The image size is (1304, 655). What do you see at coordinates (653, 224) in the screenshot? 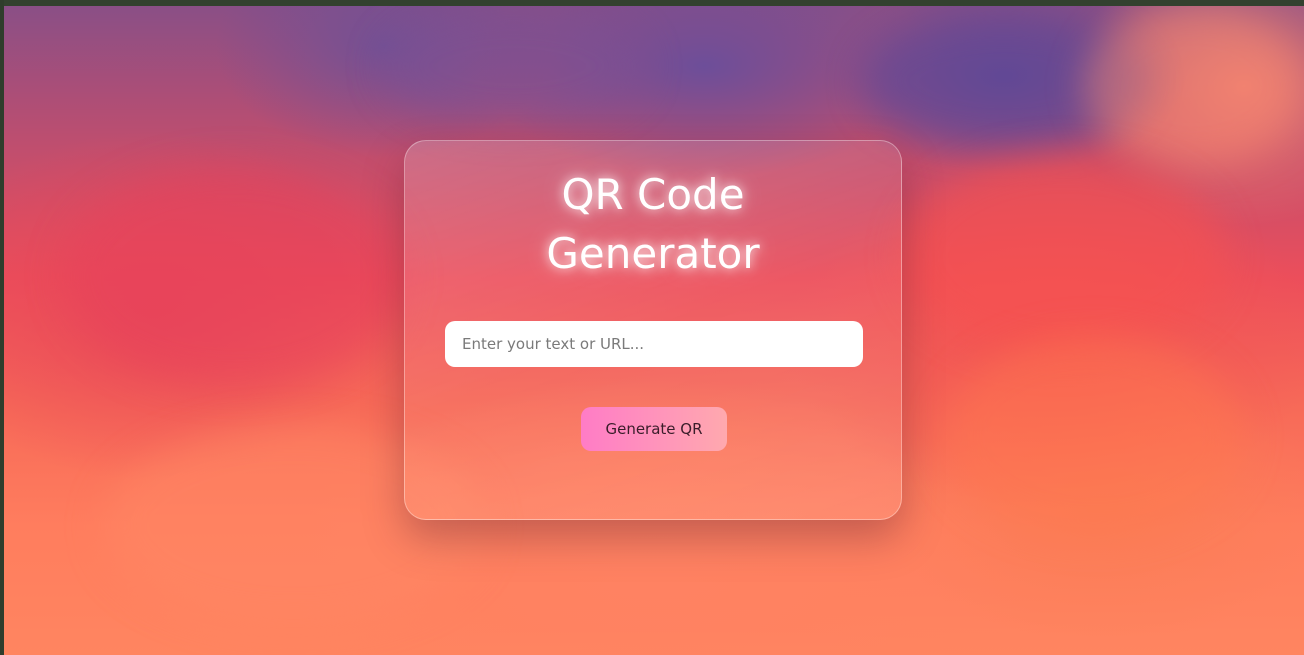
I see `page-title: QR Code Generator` at bounding box center [653, 224].